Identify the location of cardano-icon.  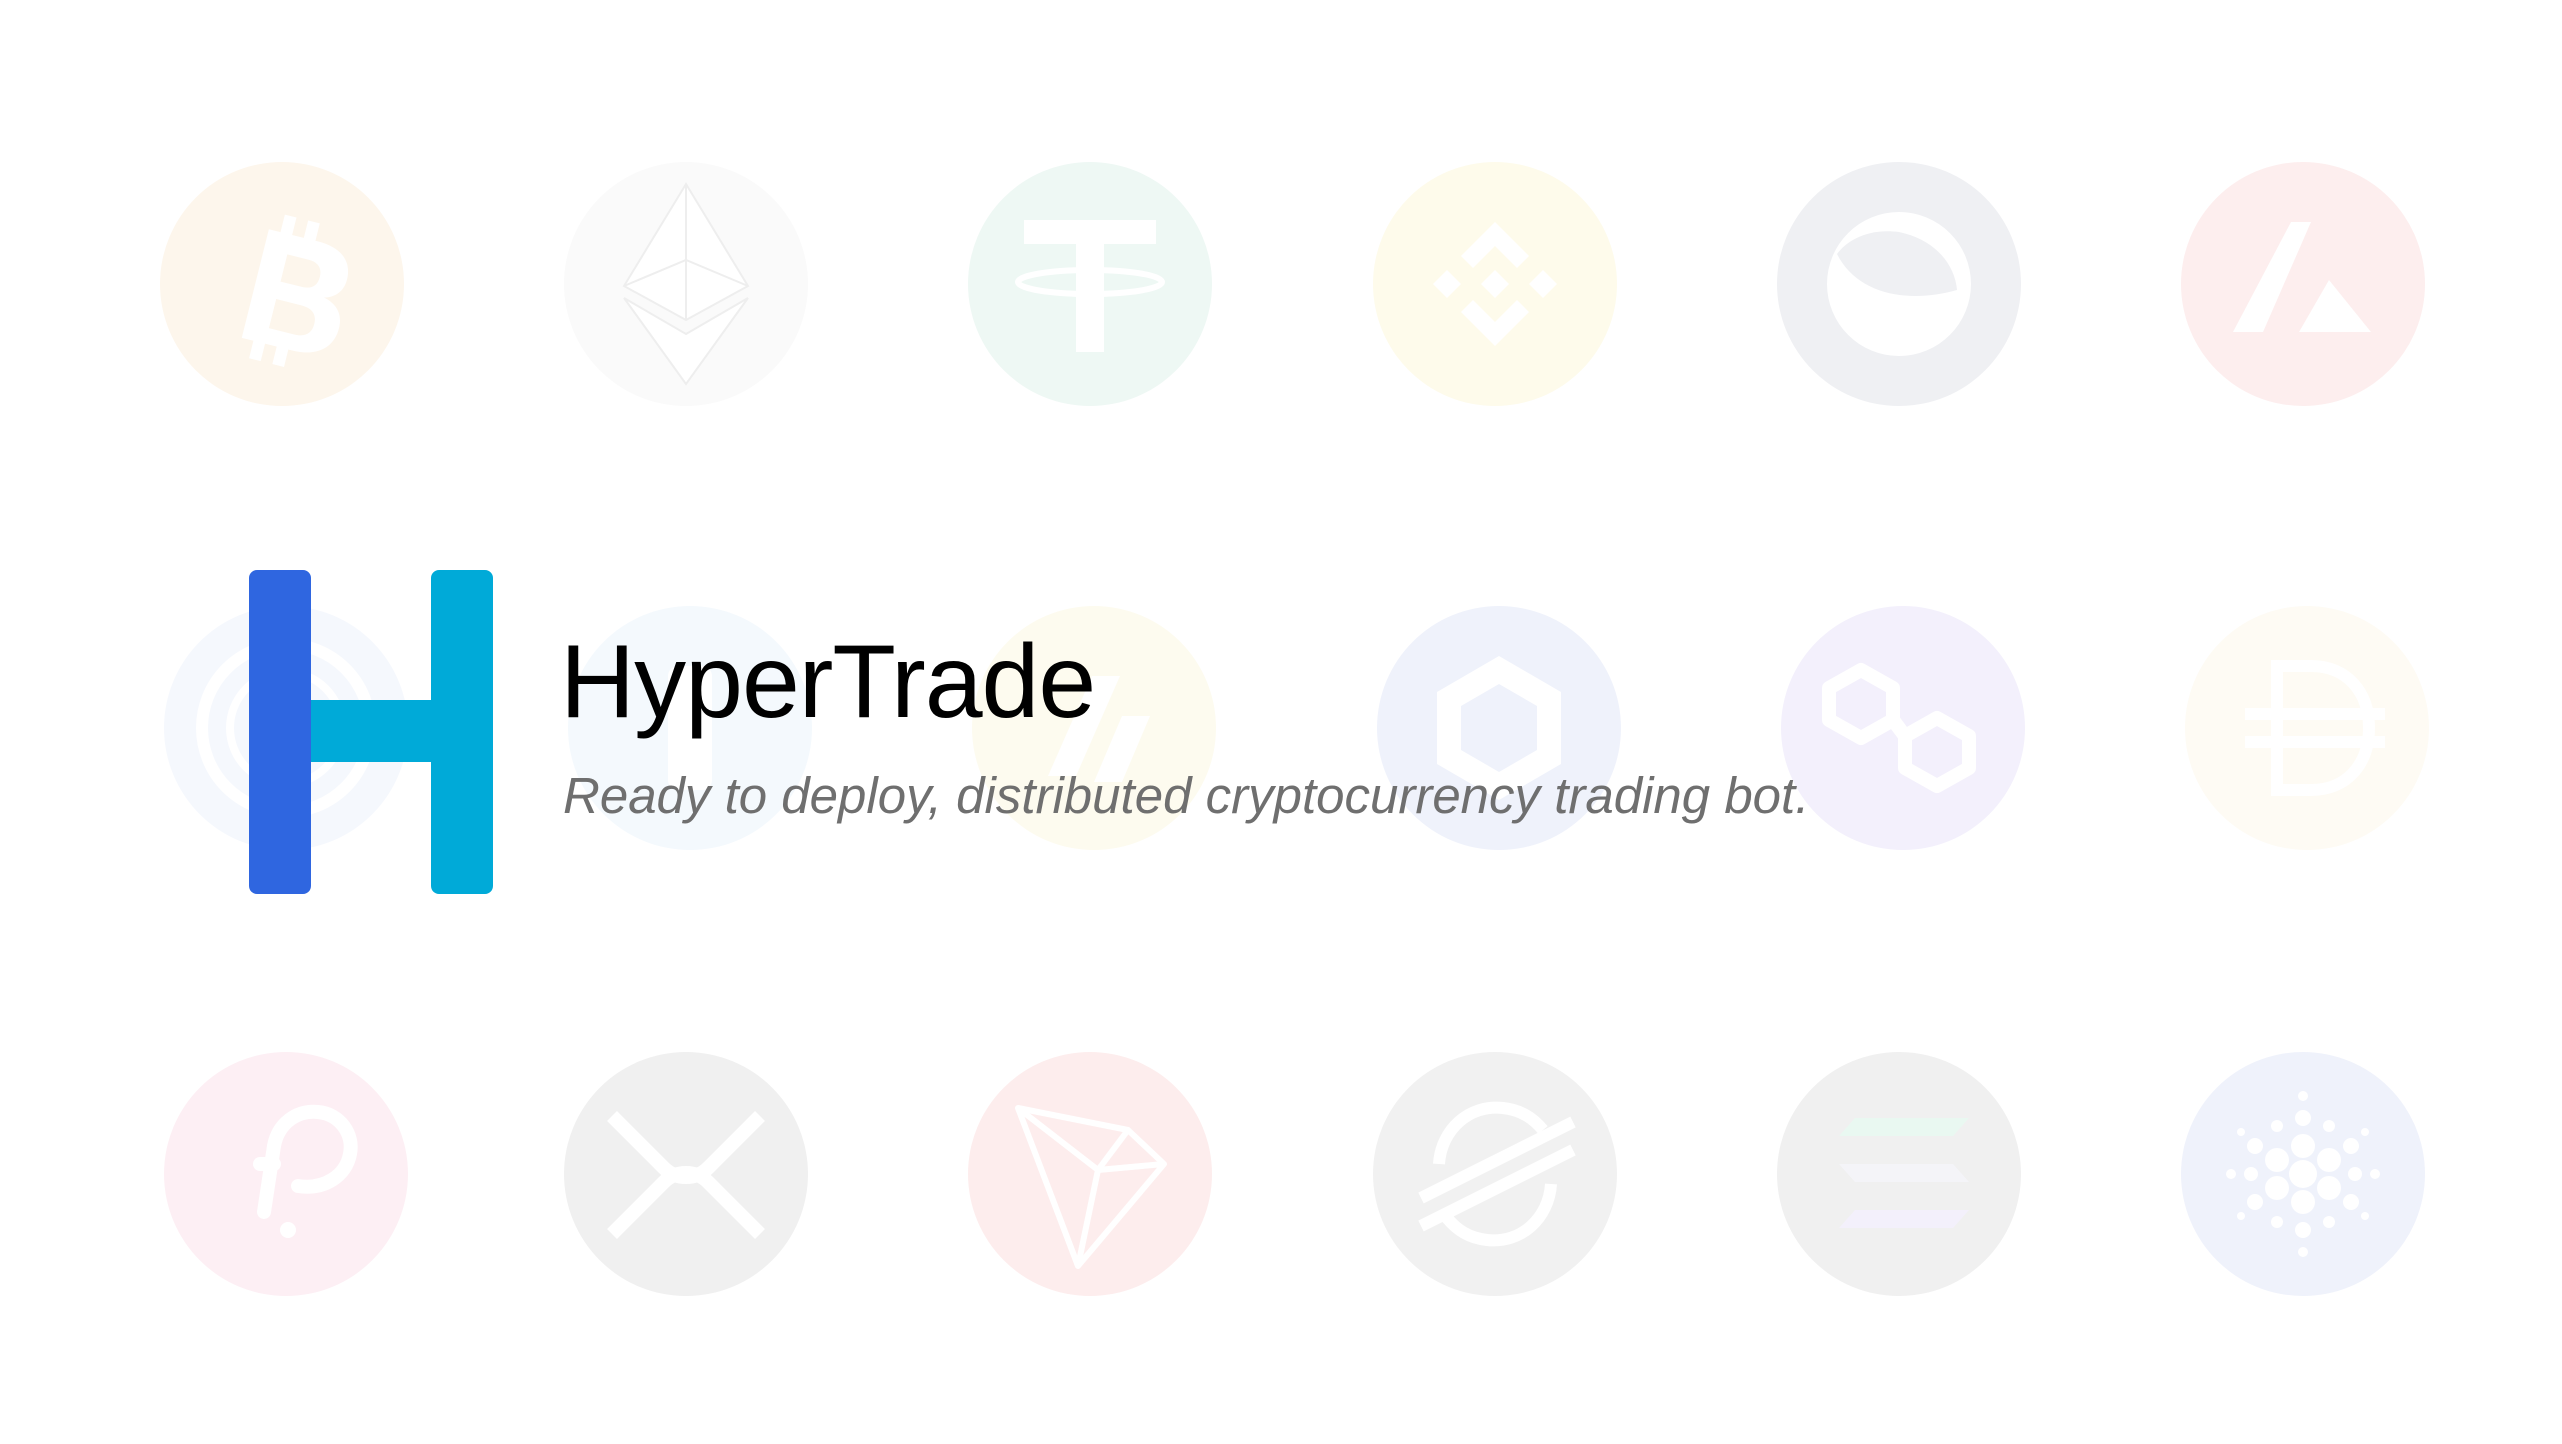
(2303, 1174).